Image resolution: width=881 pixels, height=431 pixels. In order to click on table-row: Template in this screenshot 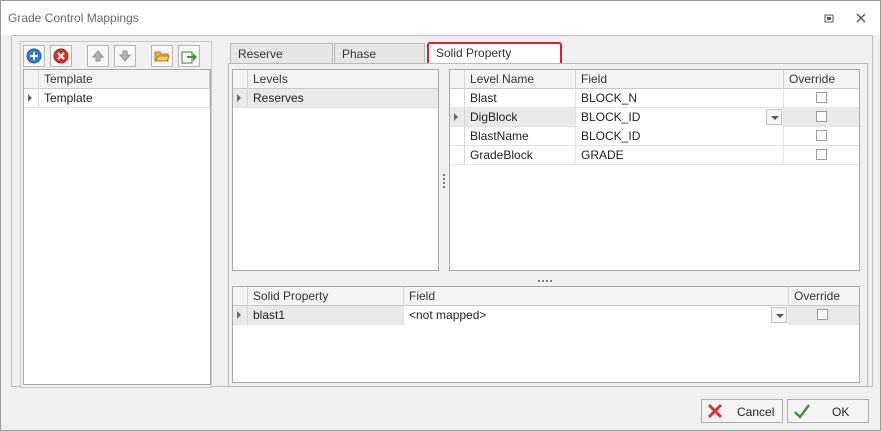, I will do `click(117, 98)`.